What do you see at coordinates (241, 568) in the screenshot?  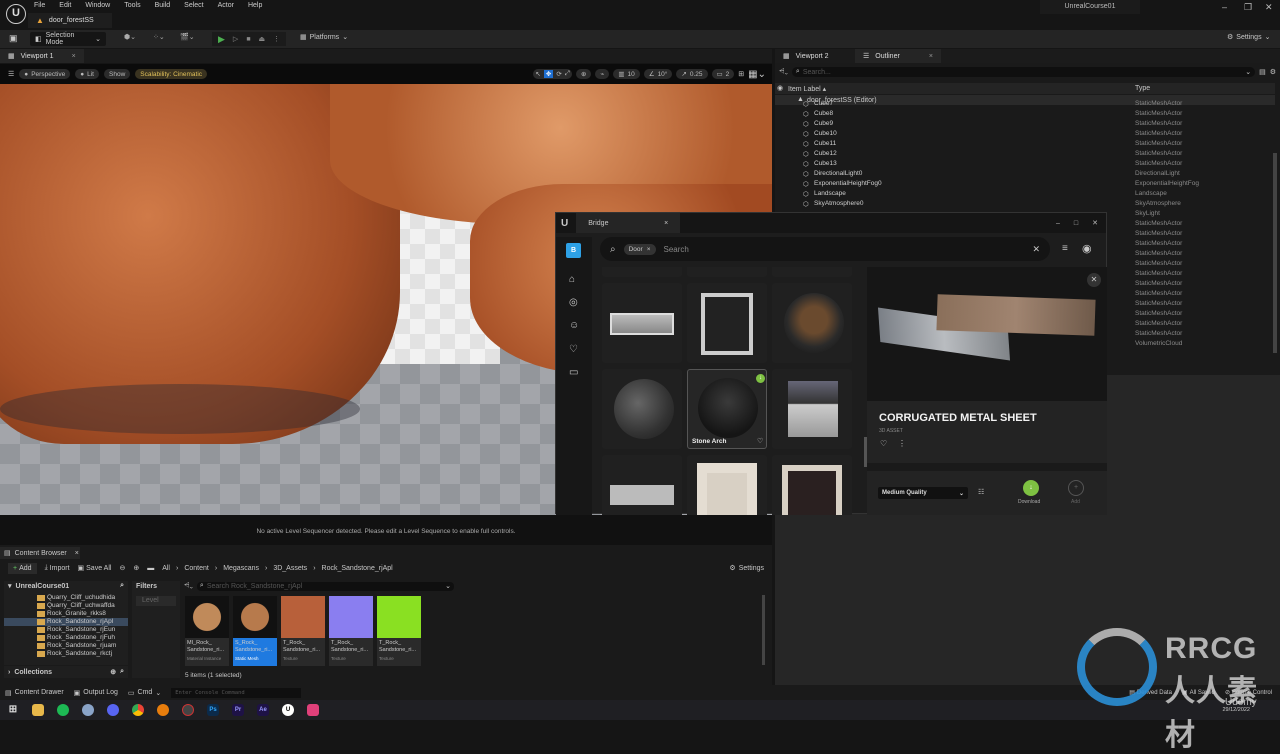 I see `breadcrumb-item: Megascans` at bounding box center [241, 568].